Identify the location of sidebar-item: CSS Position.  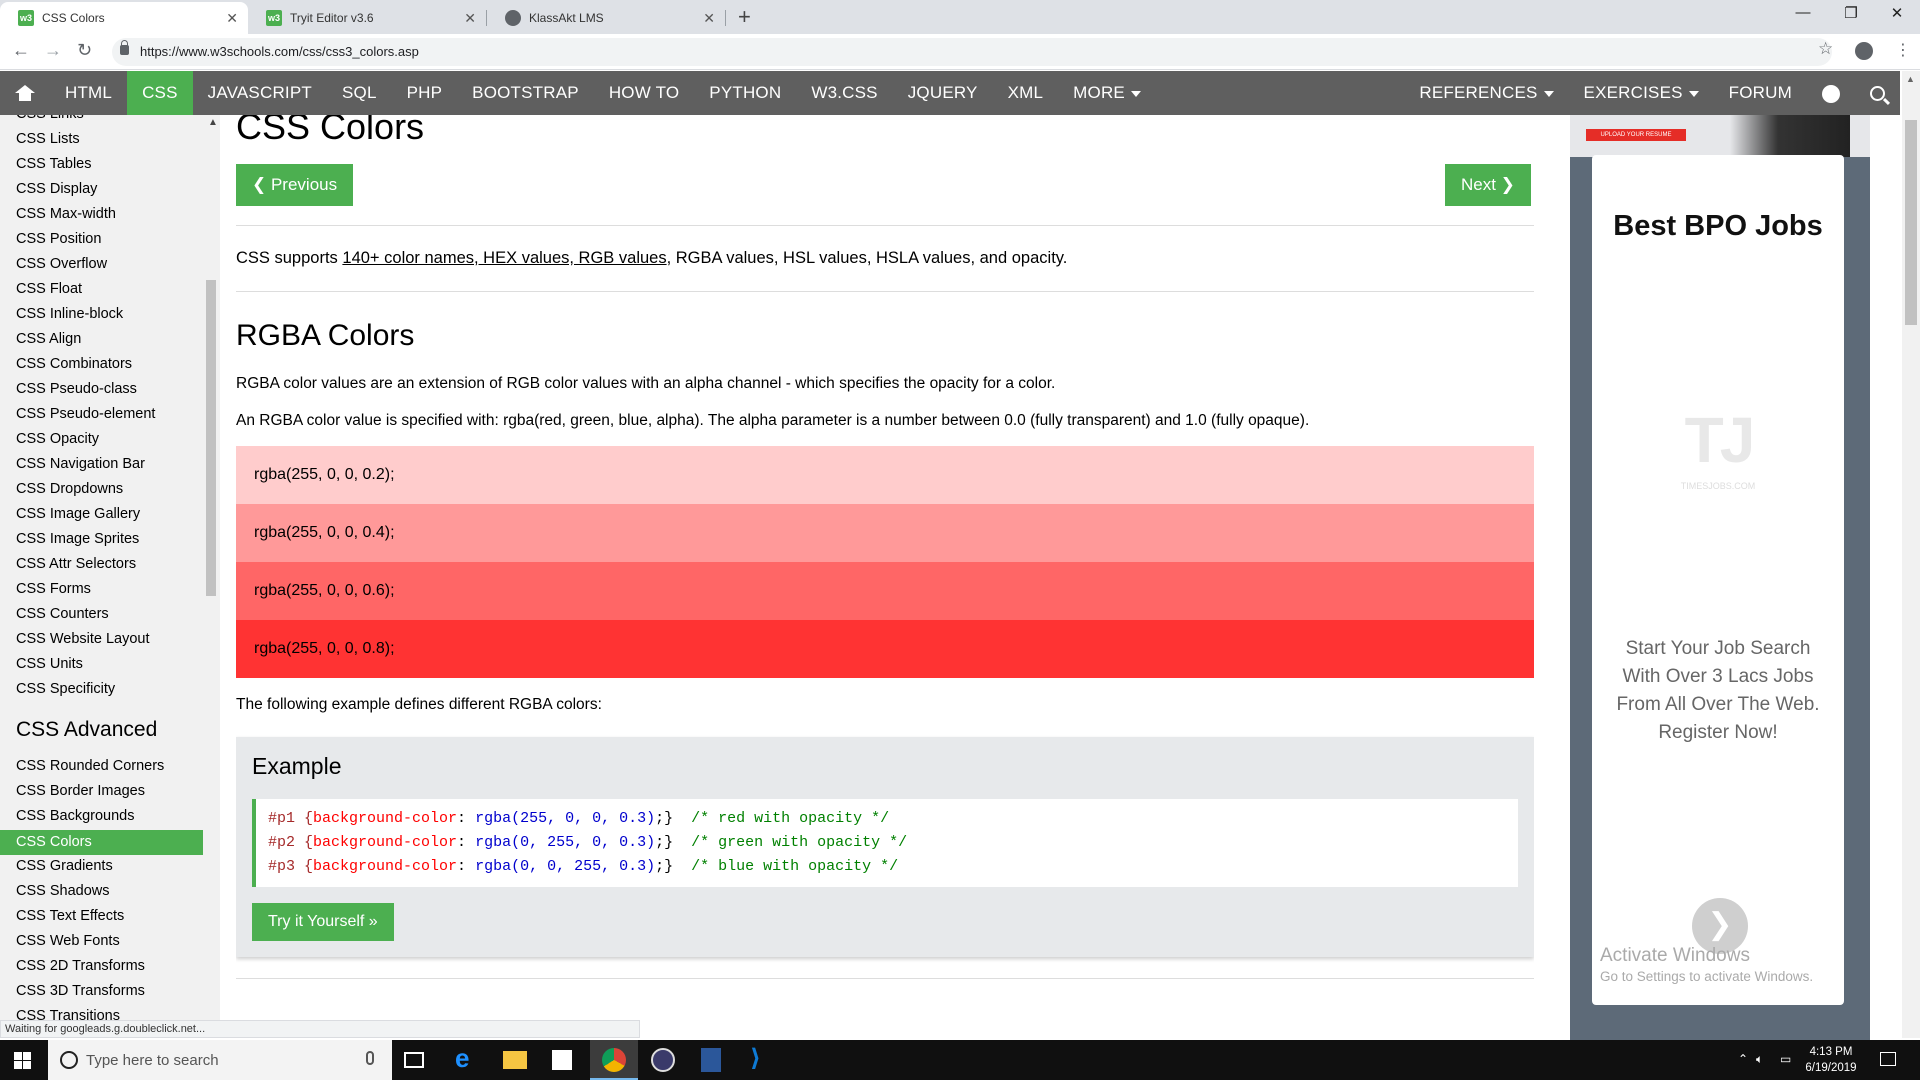
(58, 239).